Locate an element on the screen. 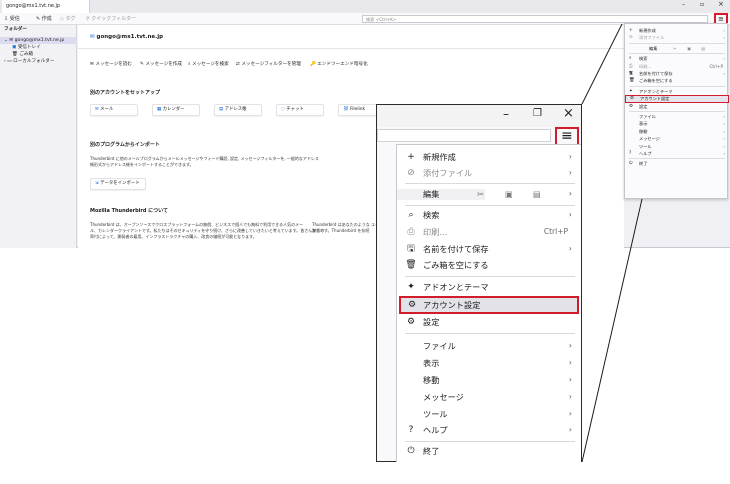  menu-new-label: 新規作成 is located at coordinates (439, 157).